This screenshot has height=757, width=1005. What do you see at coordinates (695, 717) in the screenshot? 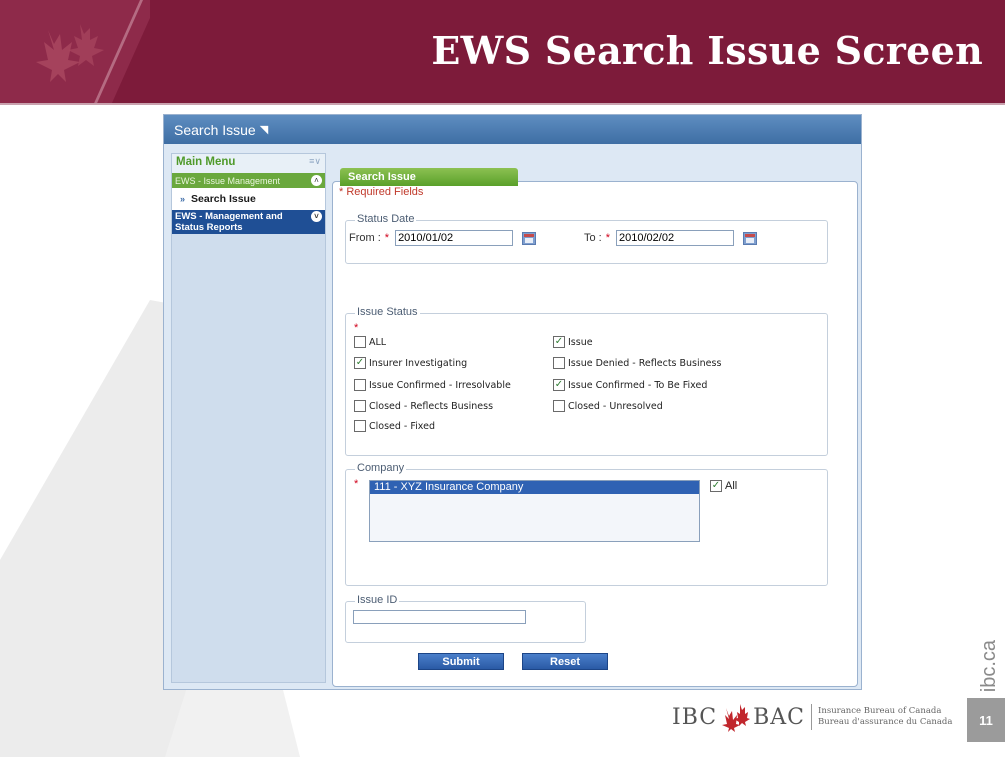
I see `logo-ibc: IBC` at bounding box center [695, 717].